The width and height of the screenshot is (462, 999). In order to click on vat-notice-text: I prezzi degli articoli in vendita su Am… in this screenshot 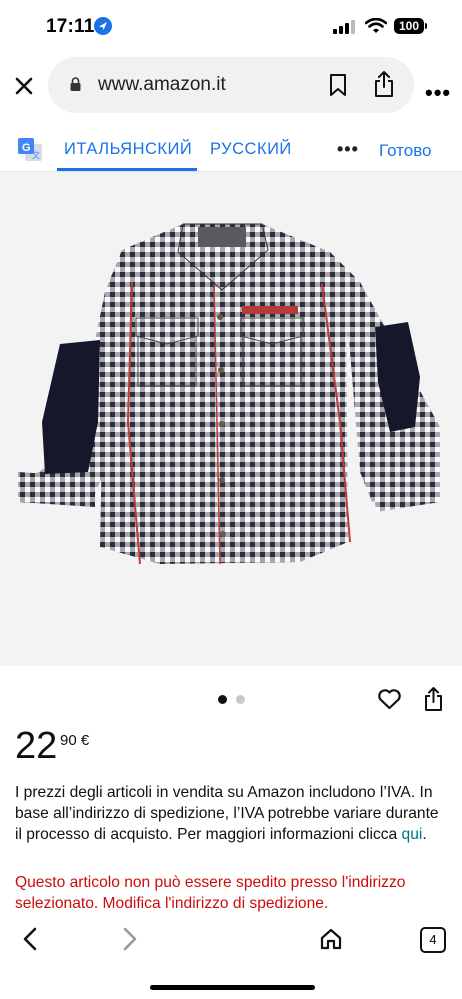, I will do `click(227, 813)`.